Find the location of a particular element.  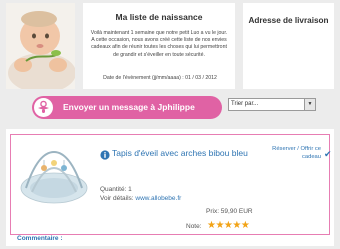

check-icon: ✔ is located at coordinates (328, 154).